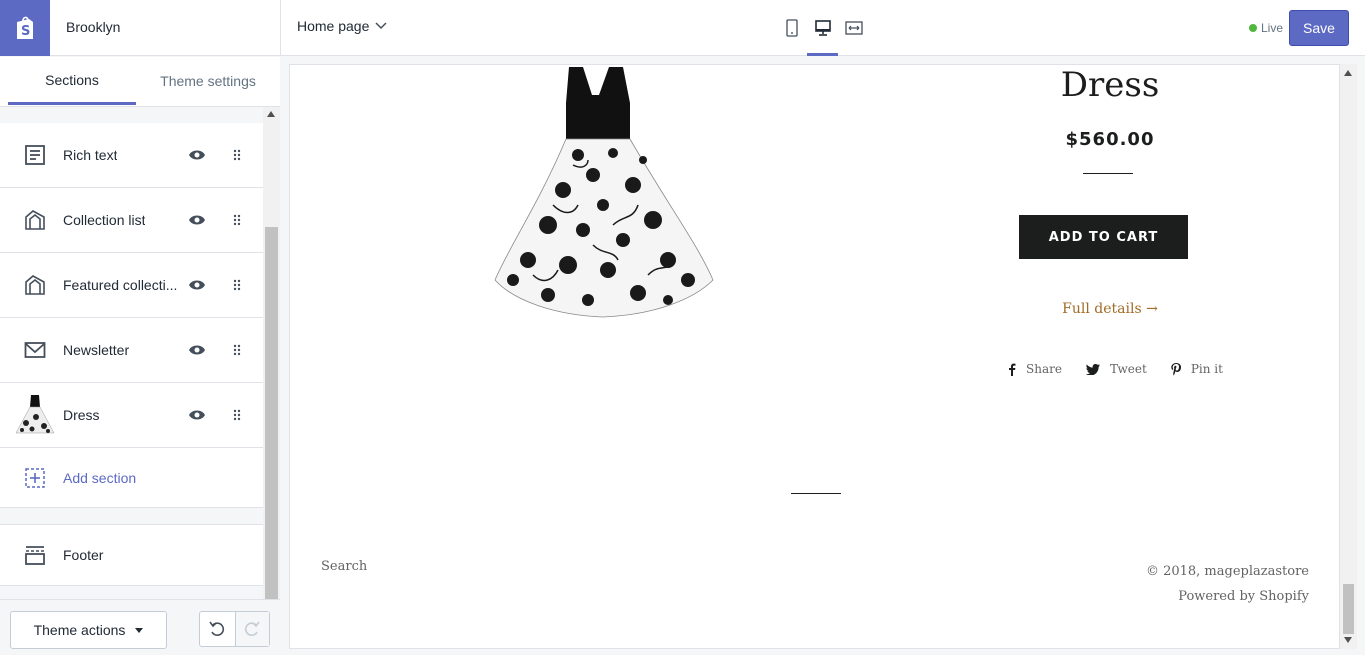 The image size is (1365, 655). I want to click on full-details-label: Full details, so click(1102, 309).